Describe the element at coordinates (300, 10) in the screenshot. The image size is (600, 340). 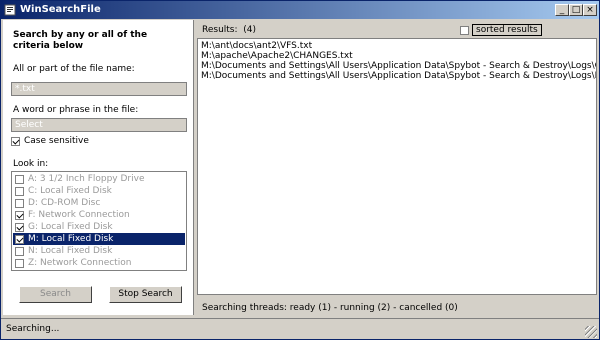
I see `title-bar: WinSearchFile _ □ ×` at that location.